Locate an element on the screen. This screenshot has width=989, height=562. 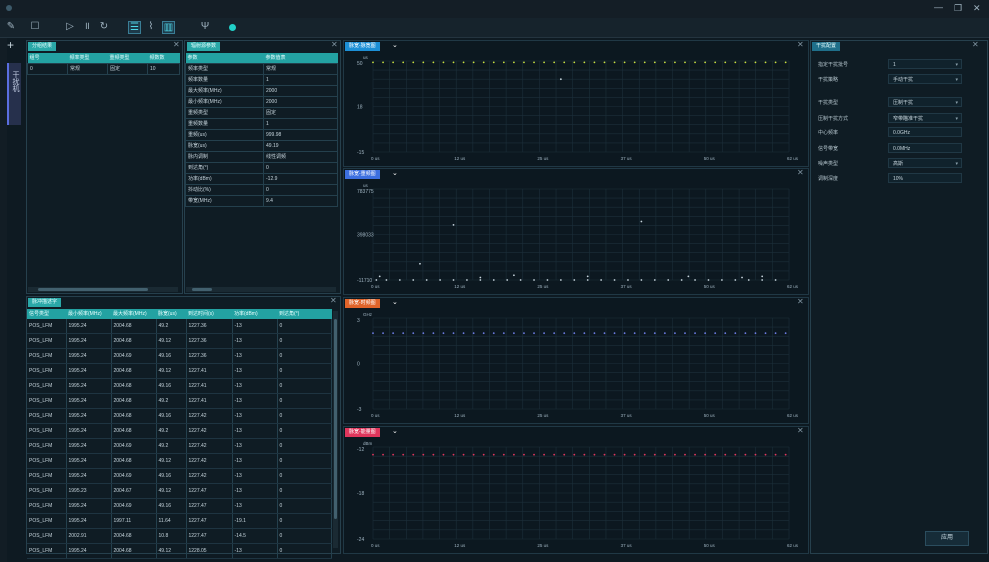
col-header: 参数 is located at coordinates (224, 58).